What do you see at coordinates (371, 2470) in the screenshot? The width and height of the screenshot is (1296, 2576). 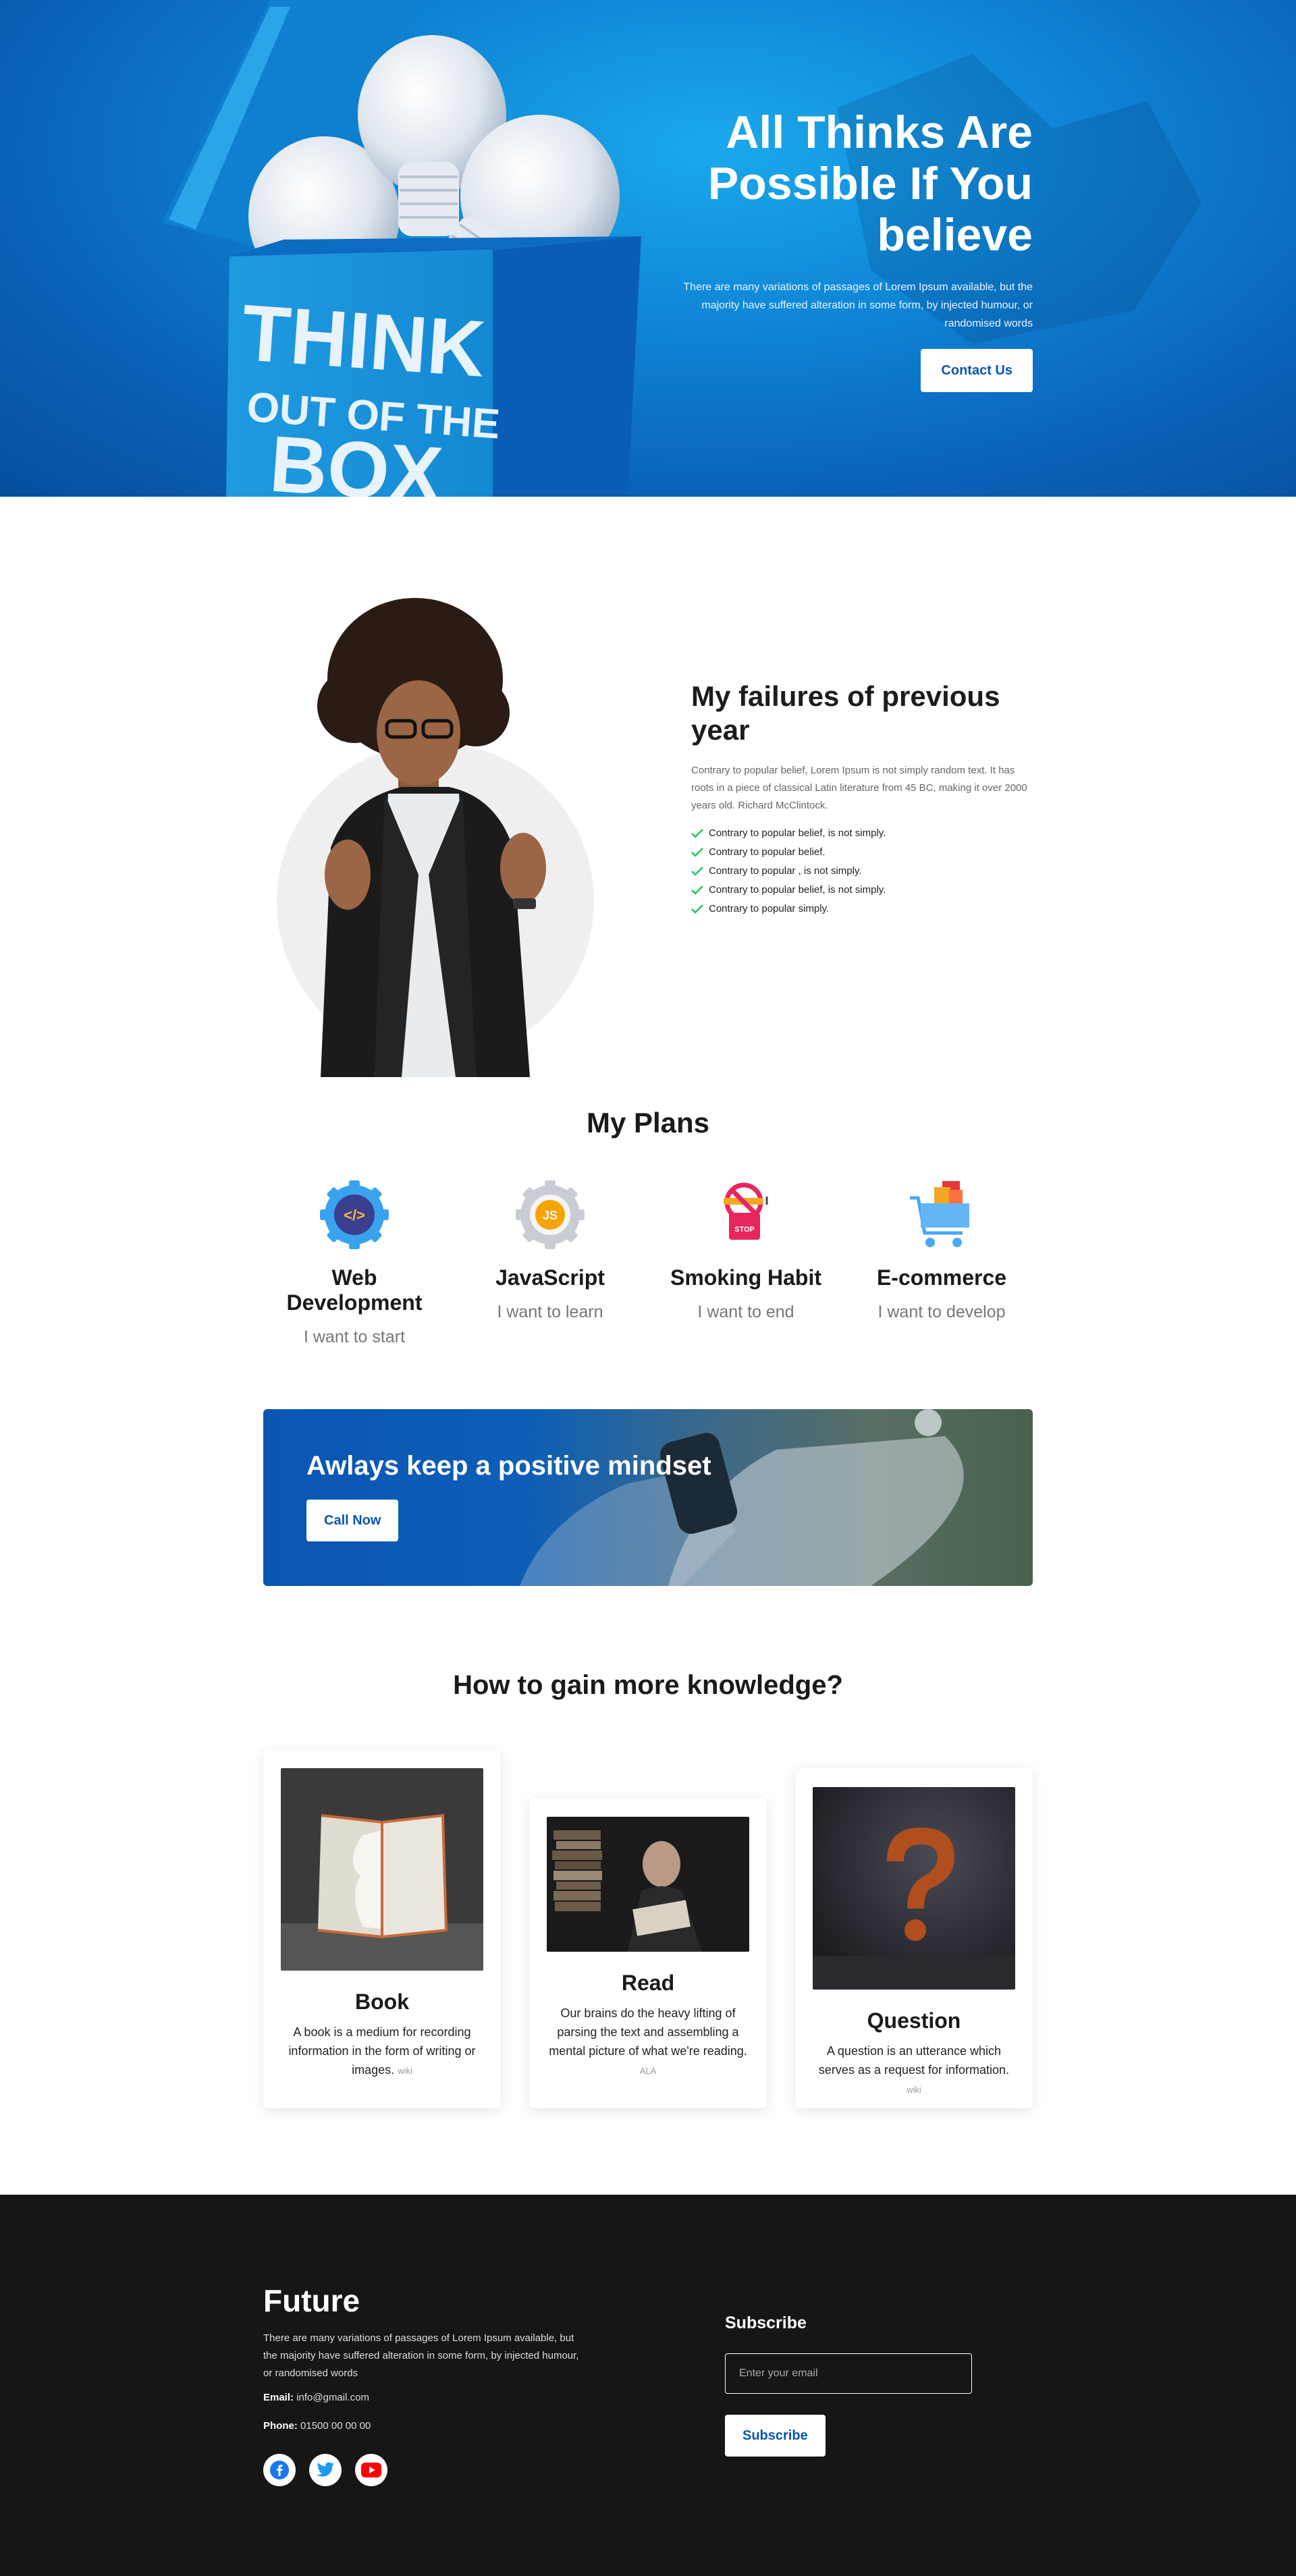 I see `youtube-icon` at bounding box center [371, 2470].